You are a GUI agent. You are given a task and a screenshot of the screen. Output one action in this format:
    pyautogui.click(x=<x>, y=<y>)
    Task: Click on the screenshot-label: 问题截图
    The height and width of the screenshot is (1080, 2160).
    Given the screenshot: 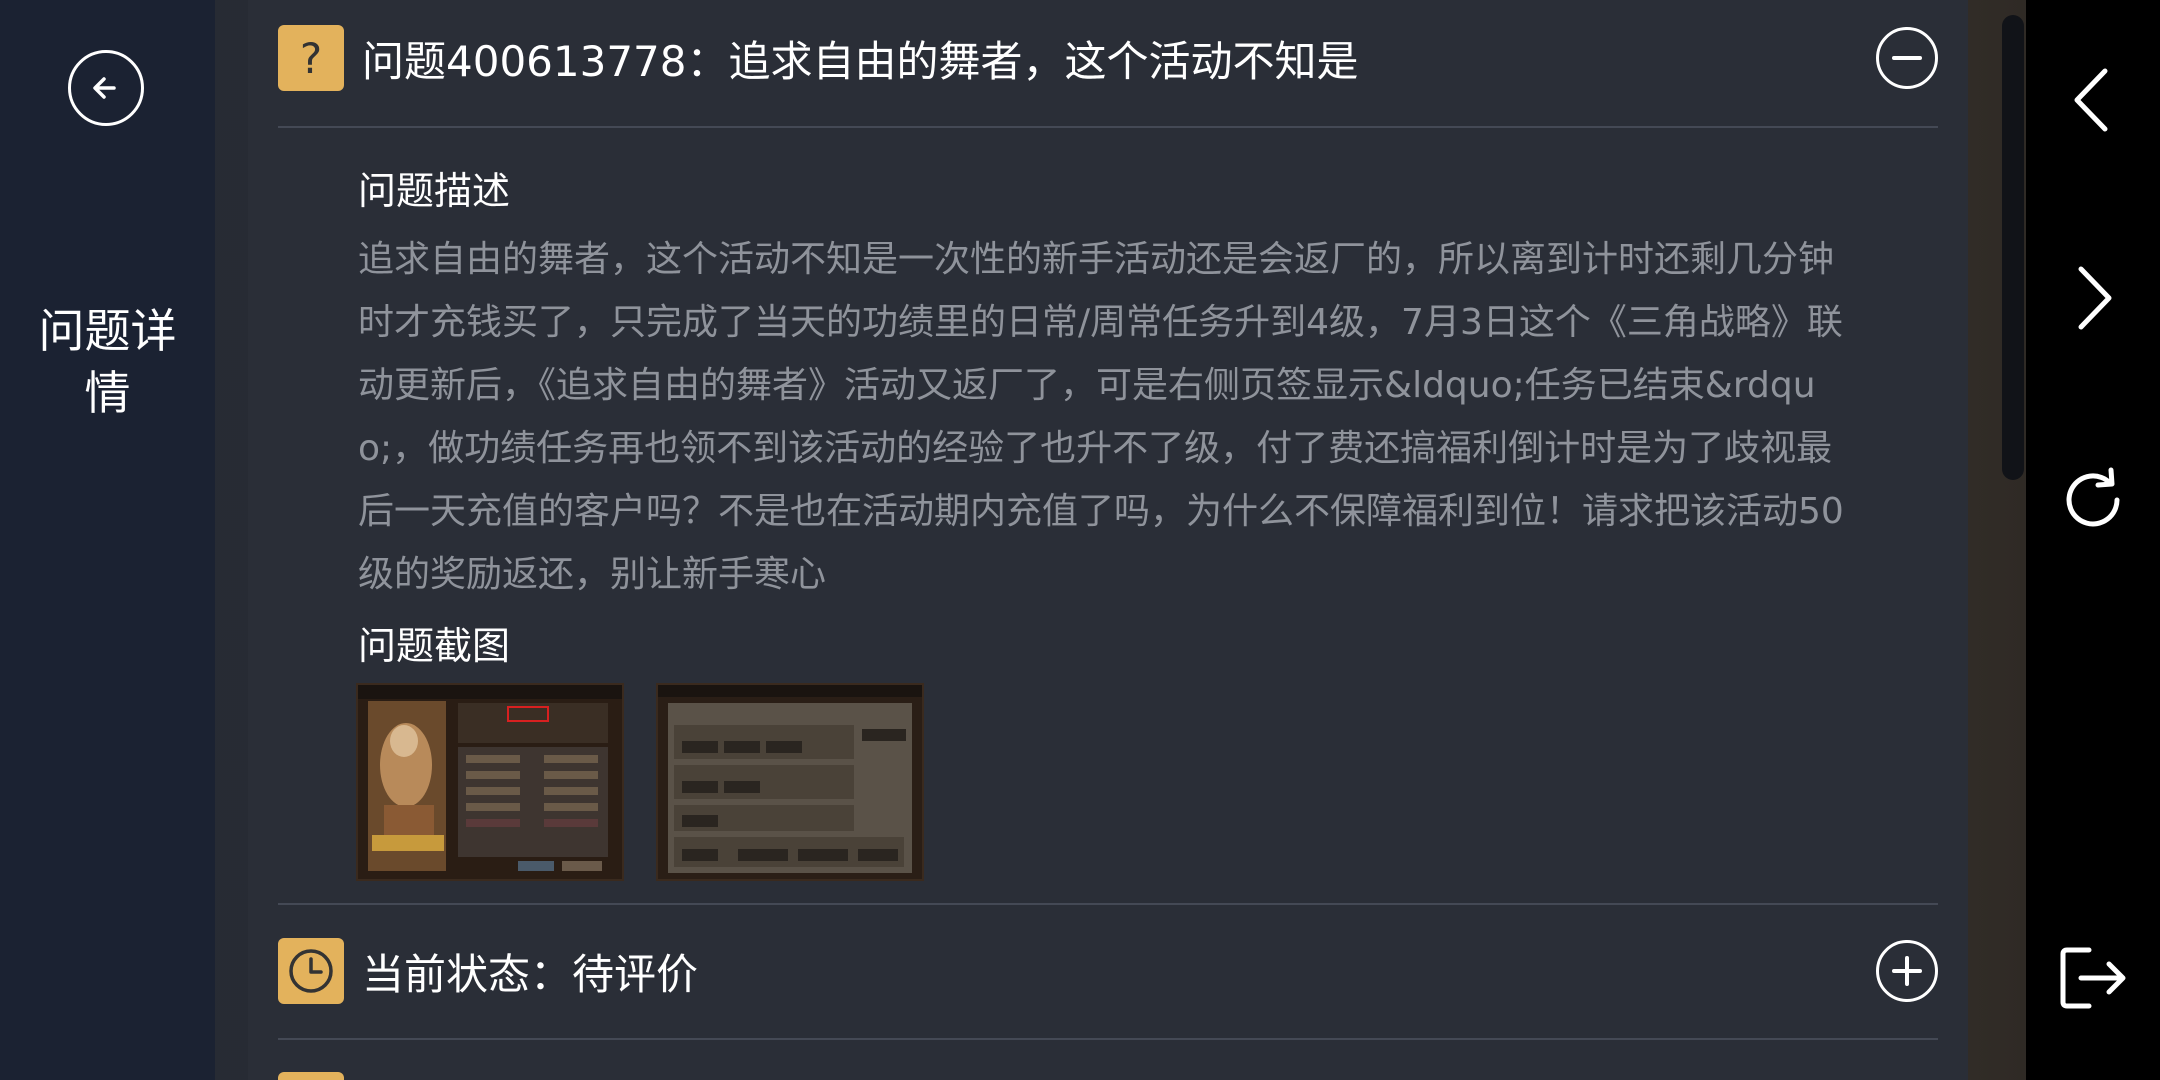 What is the action you would take?
    pyautogui.click(x=434, y=646)
    